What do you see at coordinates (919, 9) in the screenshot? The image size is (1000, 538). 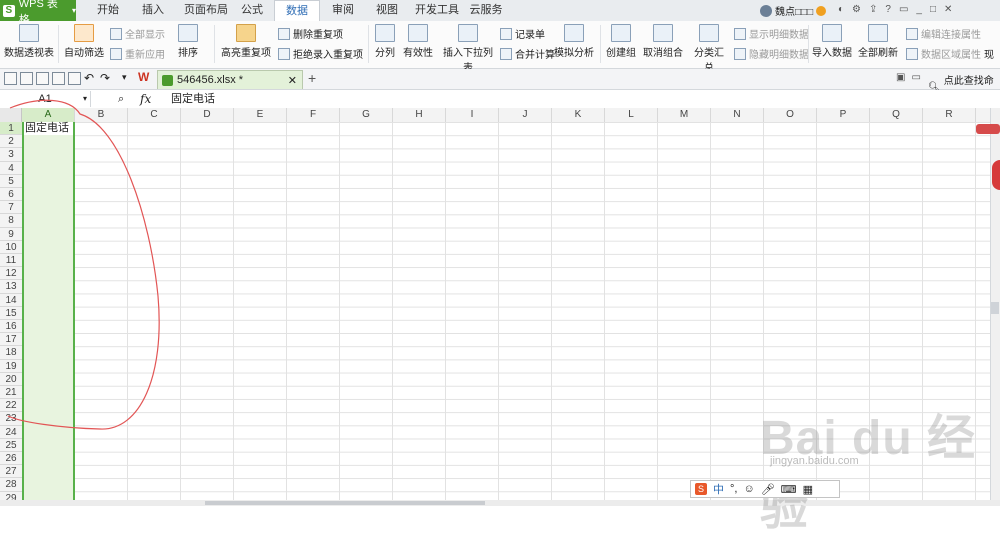 I see `minimize-icon: _` at bounding box center [919, 9].